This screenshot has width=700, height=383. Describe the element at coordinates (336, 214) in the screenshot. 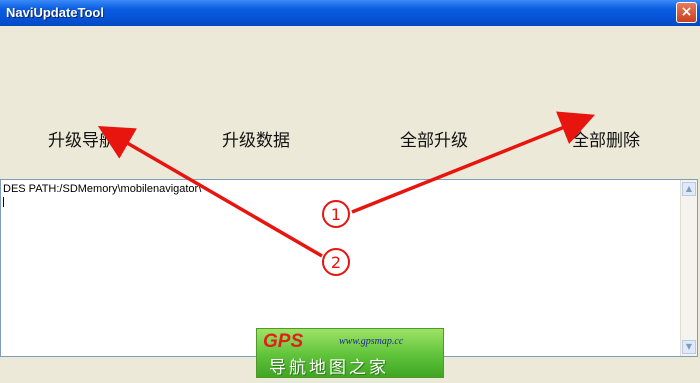

I see `callout-1-label: 1` at that location.